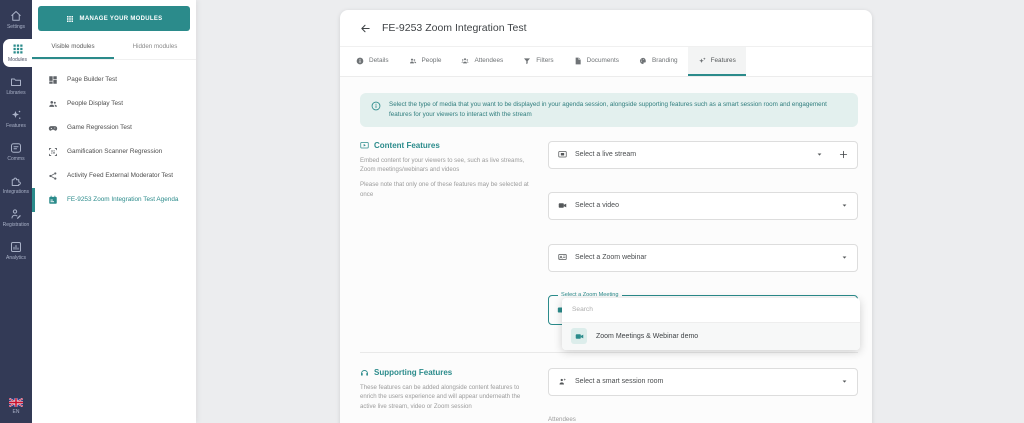 The height and width of the screenshot is (423, 1024). What do you see at coordinates (16, 159) in the screenshot?
I see `rail-item-label: Comms` at bounding box center [16, 159].